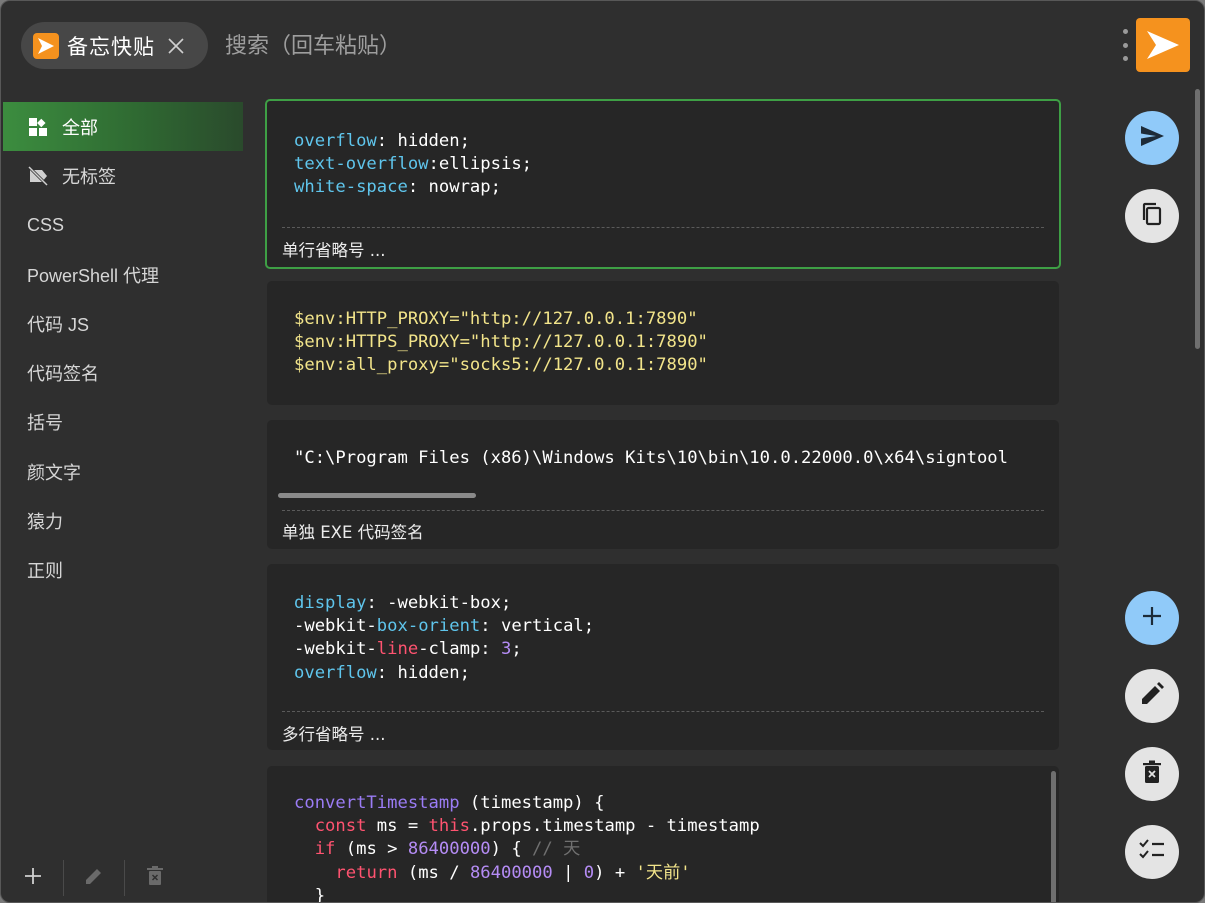  What do you see at coordinates (123, 323) in the screenshot?
I see `sidebar-item-code-js: 代码 JS` at bounding box center [123, 323].